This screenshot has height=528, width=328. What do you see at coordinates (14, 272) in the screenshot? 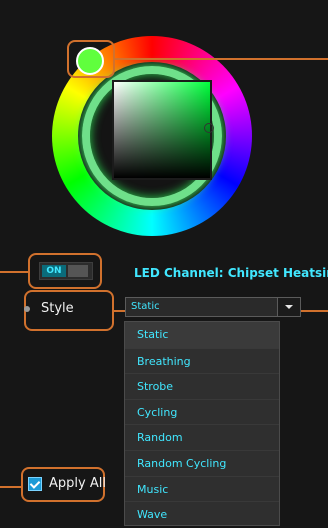
I see `callout-line-toggle` at bounding box center [14, 272].